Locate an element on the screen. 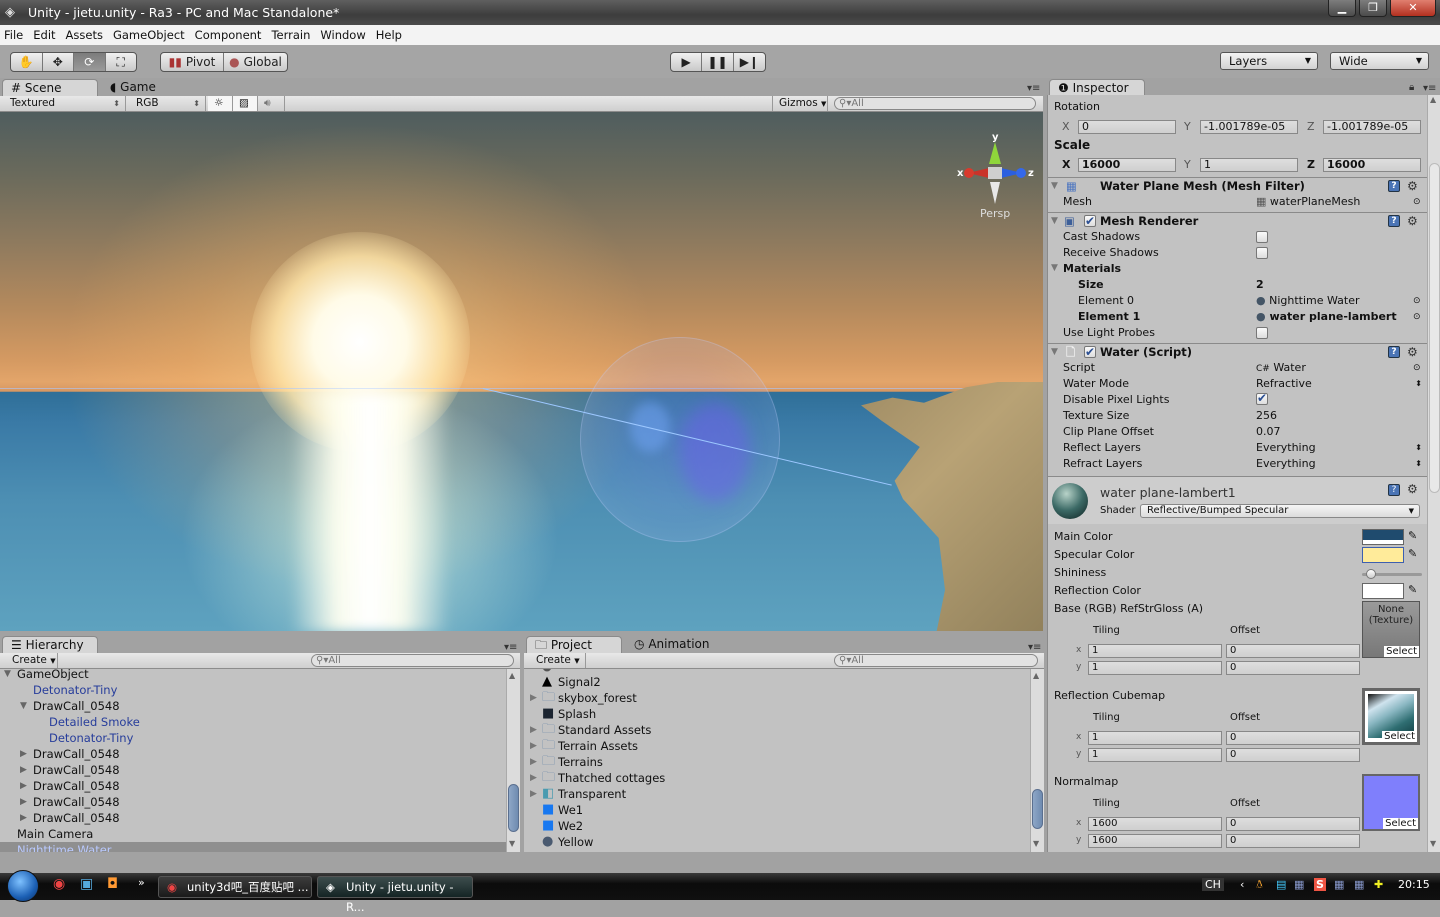  tab-hierarchy: ☰ Hierarchy is located at coordinates (50, 644).